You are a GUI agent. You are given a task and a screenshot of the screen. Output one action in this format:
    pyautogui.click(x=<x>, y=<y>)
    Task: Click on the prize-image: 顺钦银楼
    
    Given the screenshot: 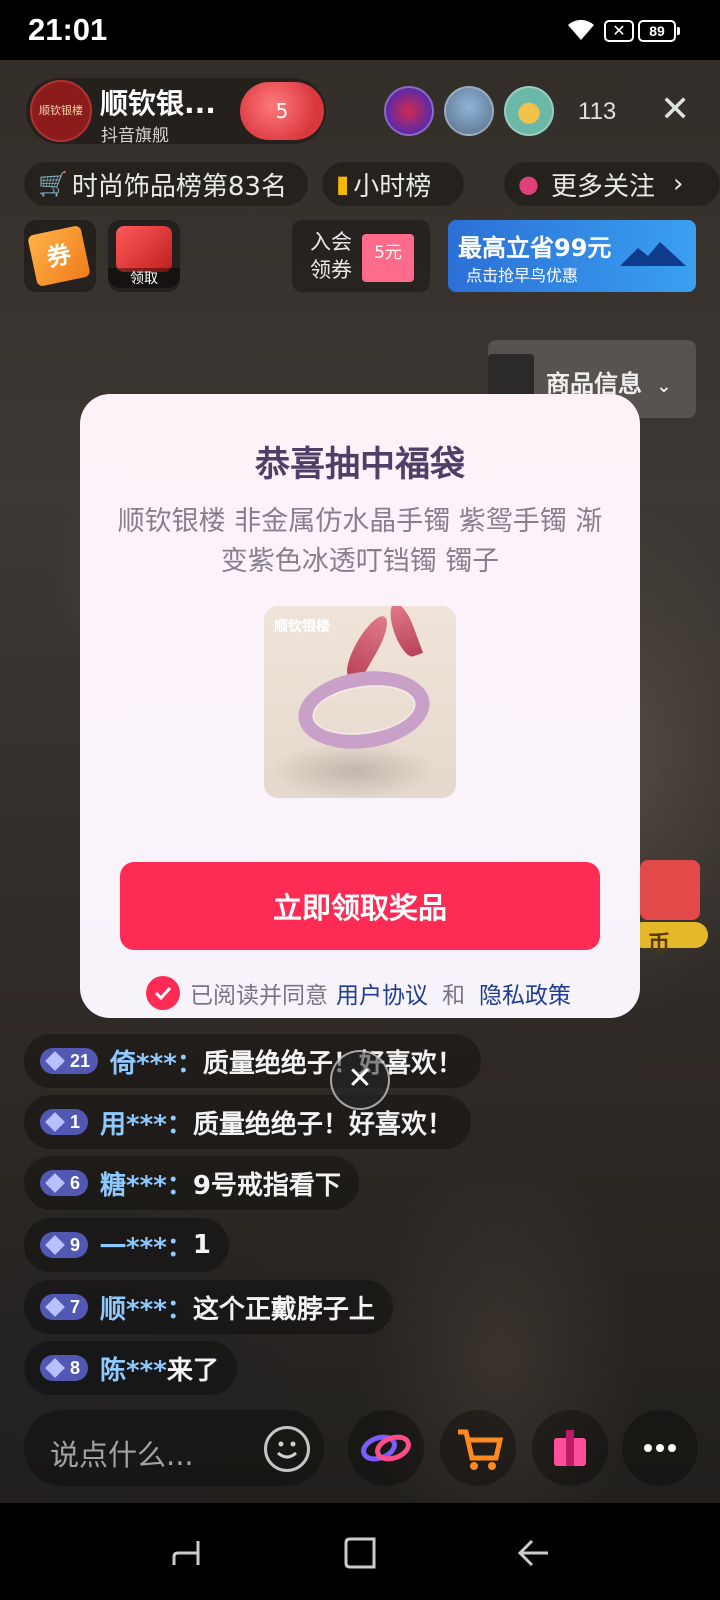 What is the action you would take?
    pyautogui.click(x=360, y=702)
    